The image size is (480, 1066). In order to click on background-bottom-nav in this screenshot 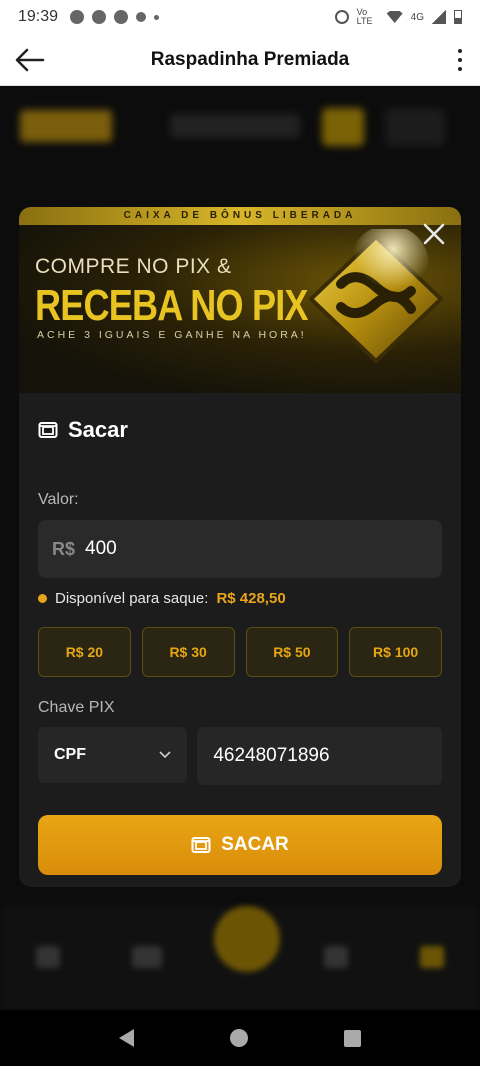, I will do `click(240, 958)`.